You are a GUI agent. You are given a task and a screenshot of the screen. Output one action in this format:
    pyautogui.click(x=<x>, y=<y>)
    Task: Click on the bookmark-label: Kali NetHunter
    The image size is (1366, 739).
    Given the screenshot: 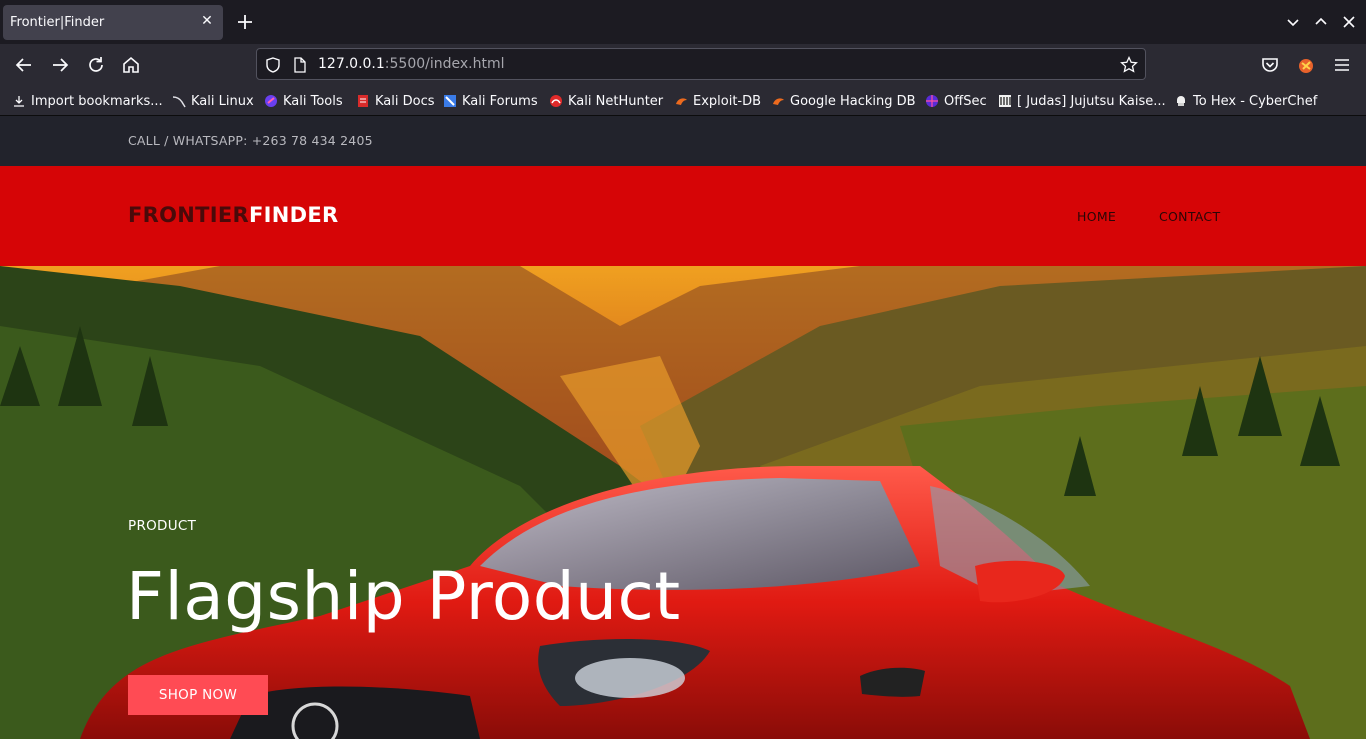 What is the action you would take?
    pyautogui.click(x=616, y=101)
    